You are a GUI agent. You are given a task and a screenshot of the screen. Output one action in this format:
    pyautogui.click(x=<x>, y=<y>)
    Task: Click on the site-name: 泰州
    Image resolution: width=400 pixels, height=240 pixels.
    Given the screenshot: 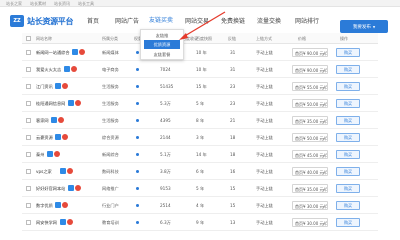 What is the action you would take?
    pyautogui.click(x=40, y=155)
    